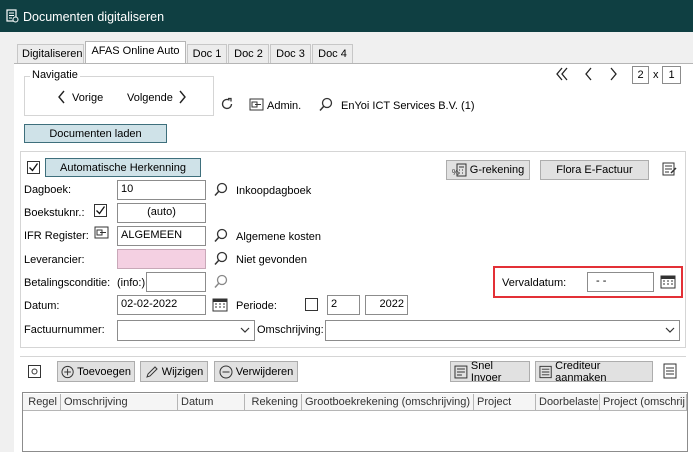 This screenshot has width=693, height=452. Describe the element at coordinates (594, 170) in the screenshot. I see `flora-e-factuur-button: Flora E-Factuur` at that location.